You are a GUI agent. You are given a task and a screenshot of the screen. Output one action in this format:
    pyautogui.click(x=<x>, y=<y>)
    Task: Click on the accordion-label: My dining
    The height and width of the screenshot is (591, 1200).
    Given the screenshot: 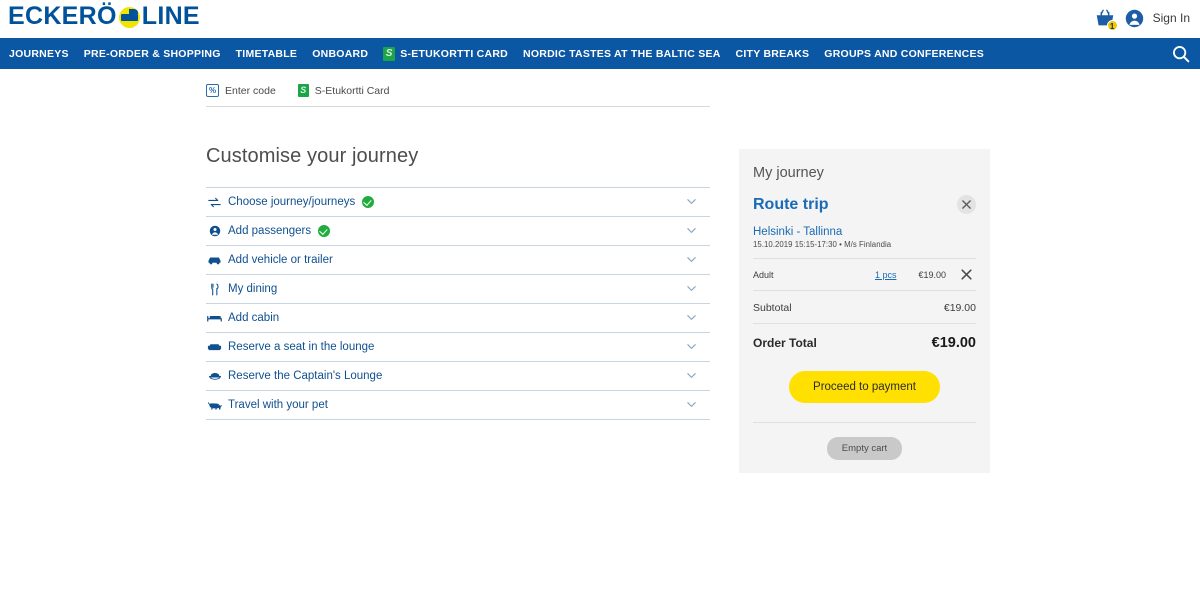 What is the action you would take?
    pyautogui.click(x=253, y=289)
    